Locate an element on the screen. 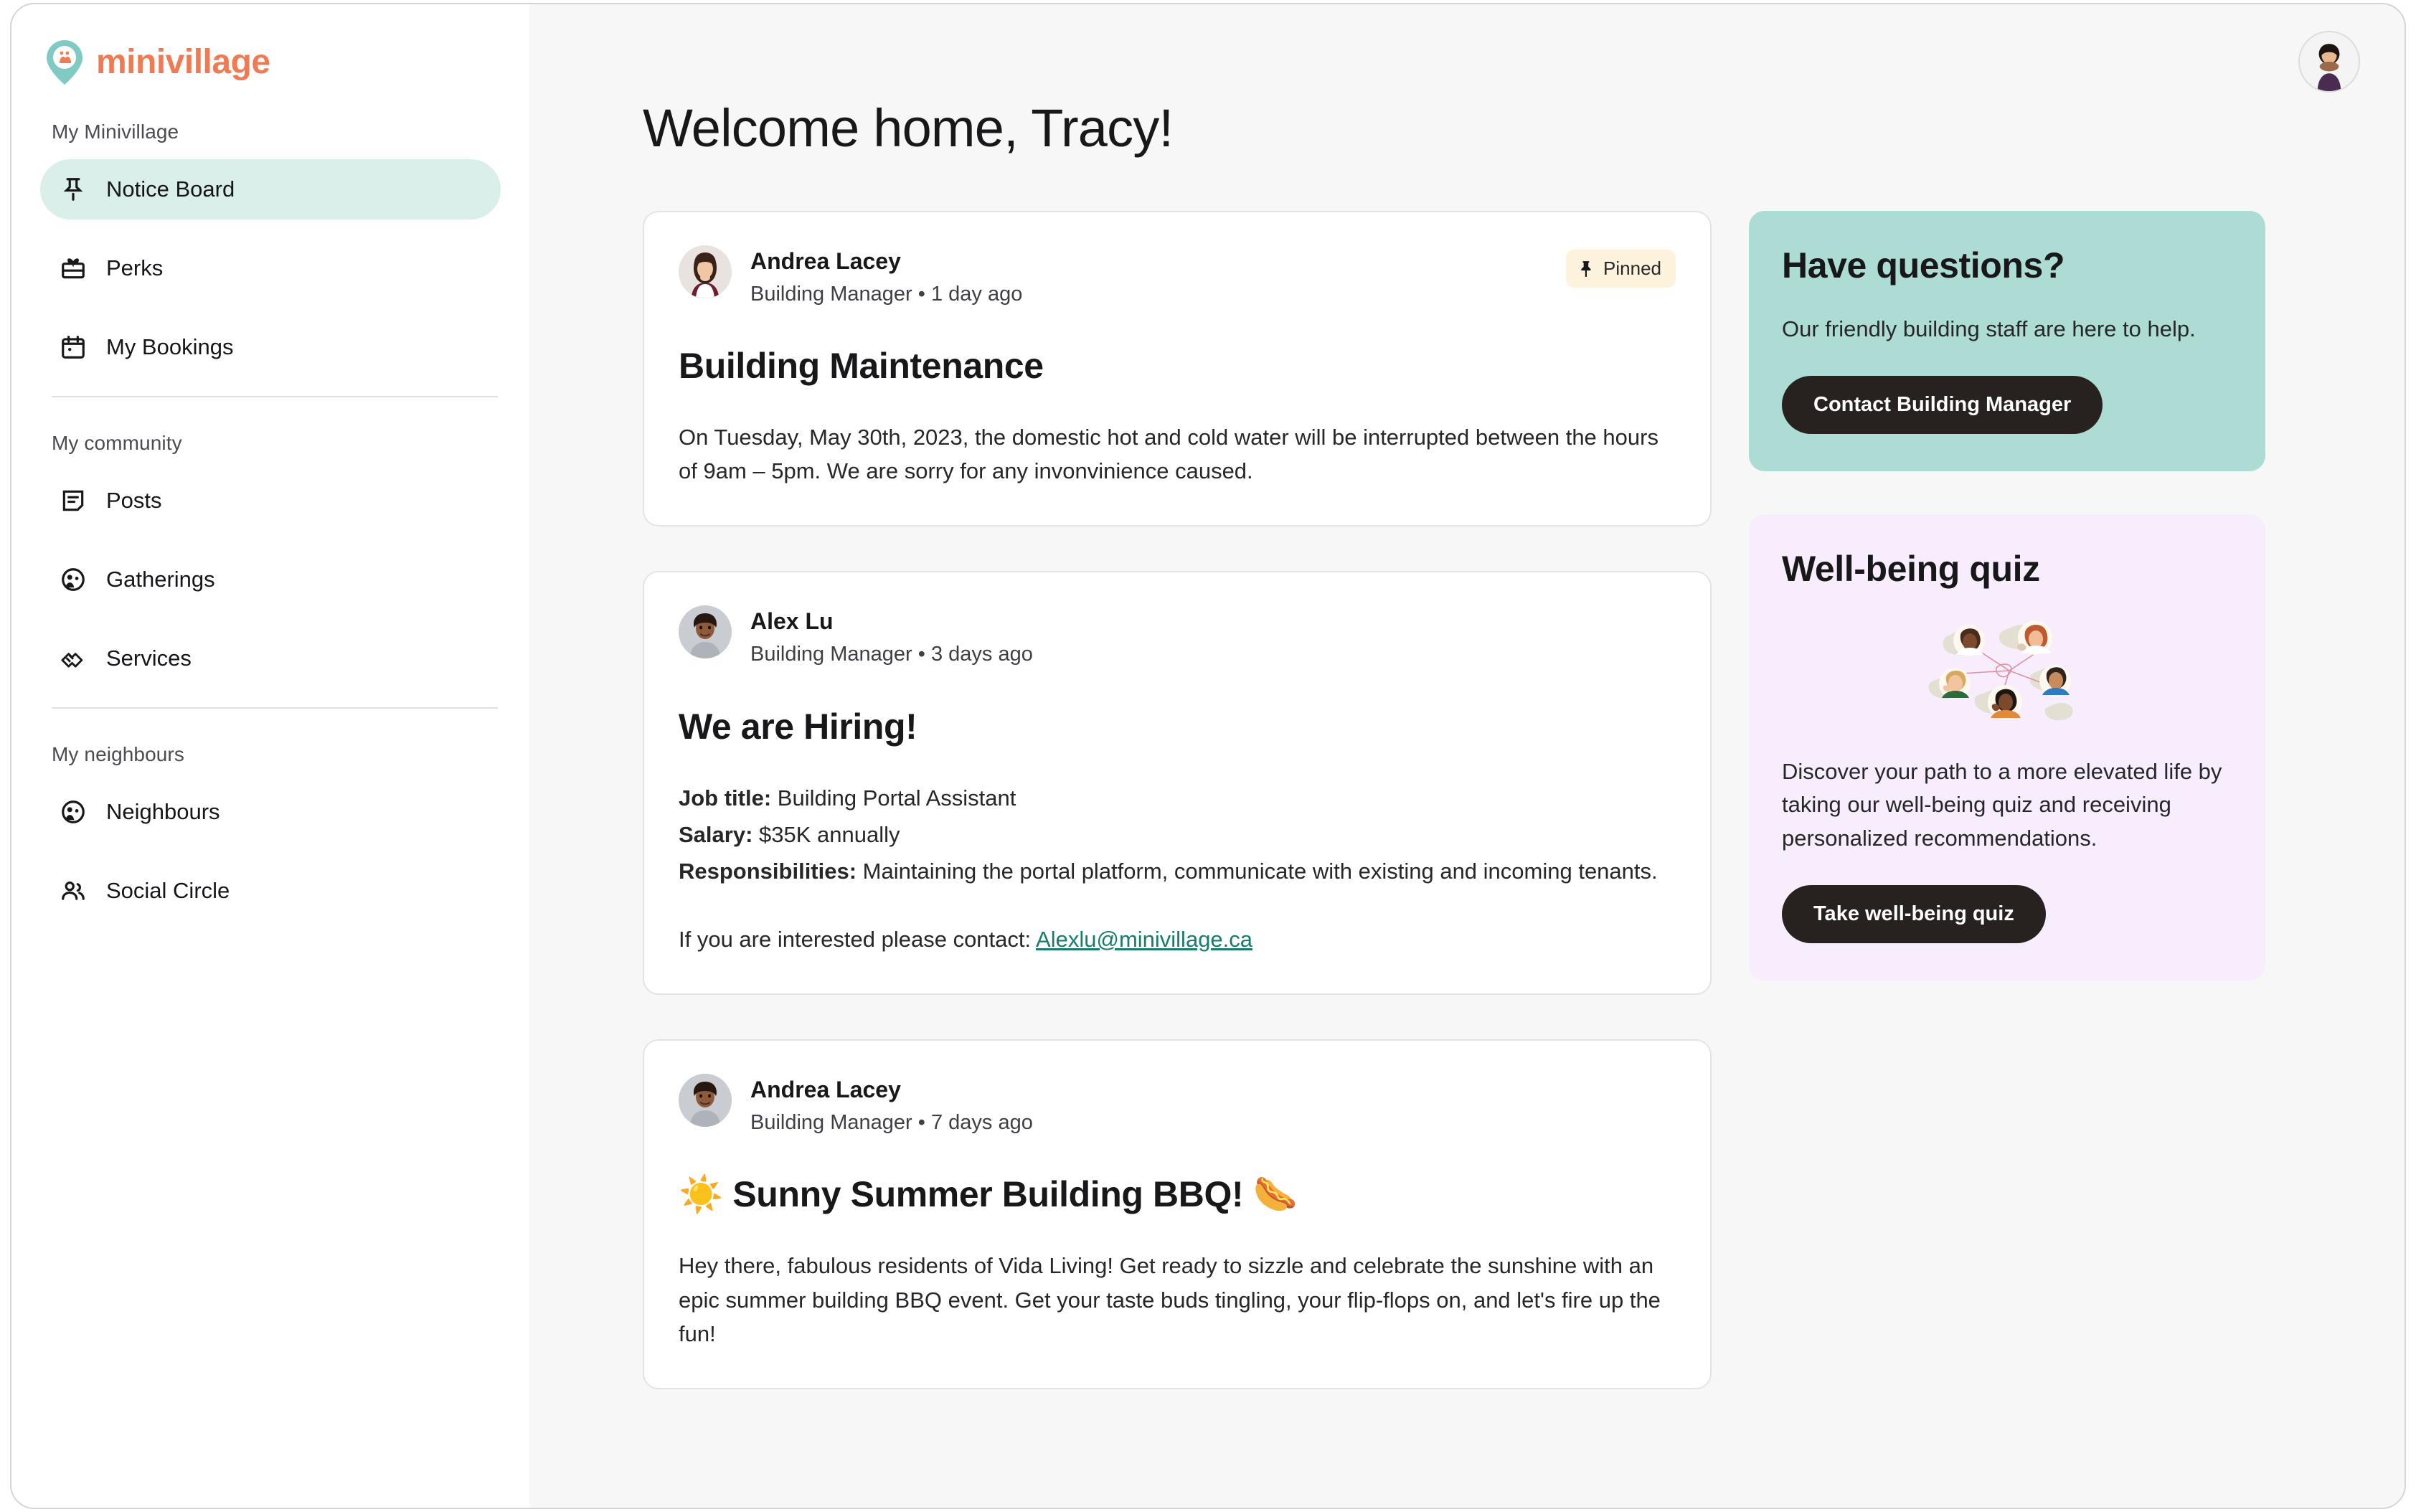 This screenshot has width=2416, height=1512. calendar-icon is located at coordinates (73, 347).